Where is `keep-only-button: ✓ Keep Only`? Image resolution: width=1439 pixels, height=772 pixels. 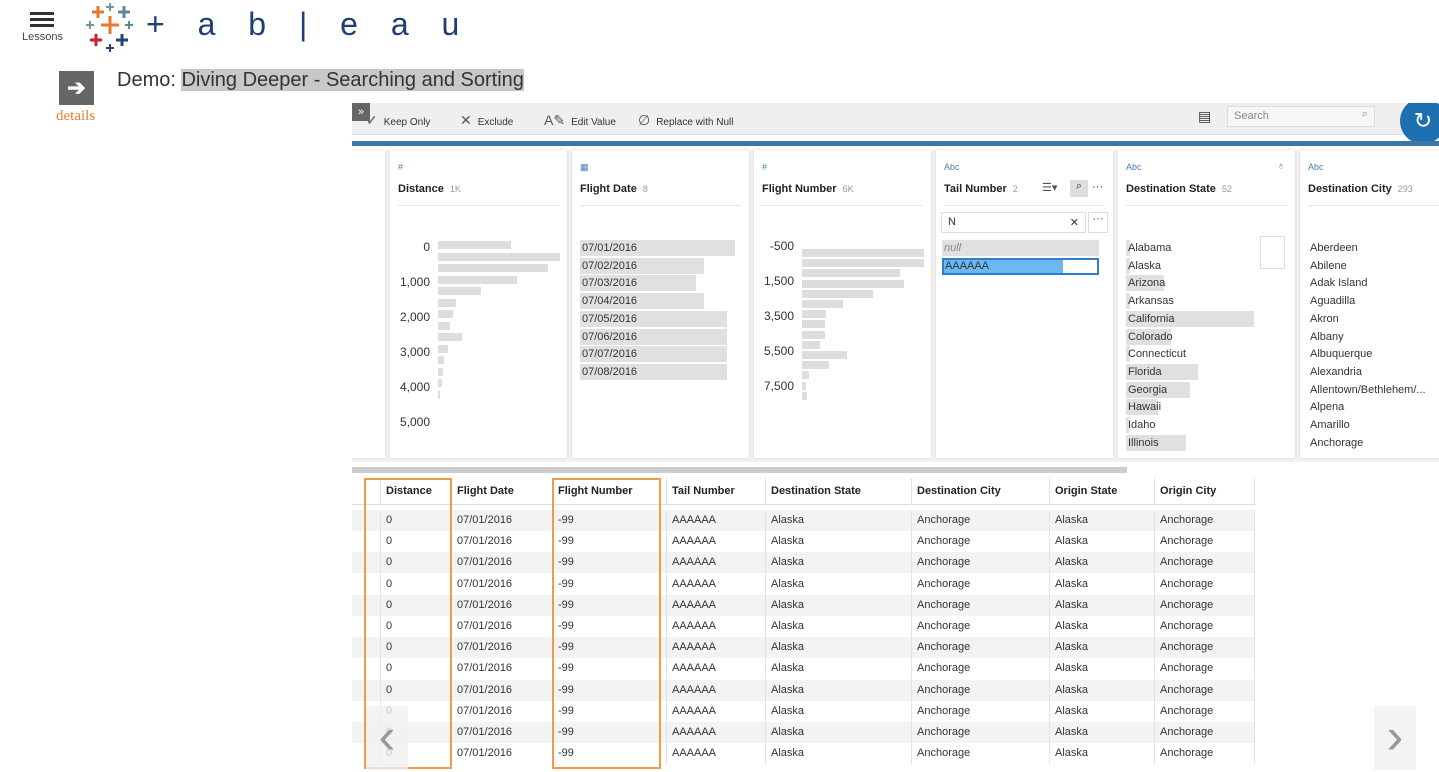
keep-only-button: ✓ Keep Only is located at coordinates (398, 120).